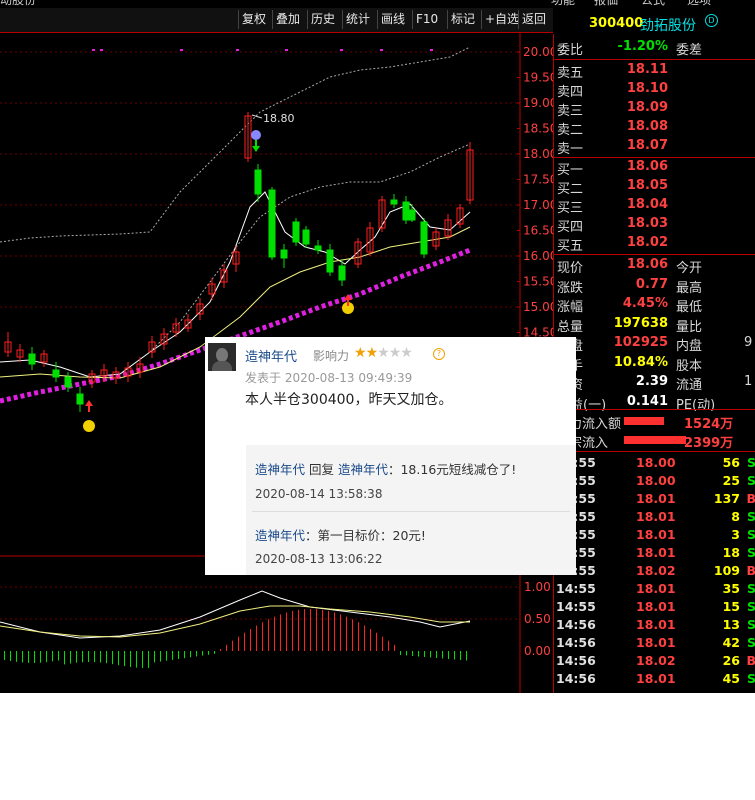  Describe the element at coordinates (656, 660) in the screenshot. I see `tick-price: 18.02` at that location.